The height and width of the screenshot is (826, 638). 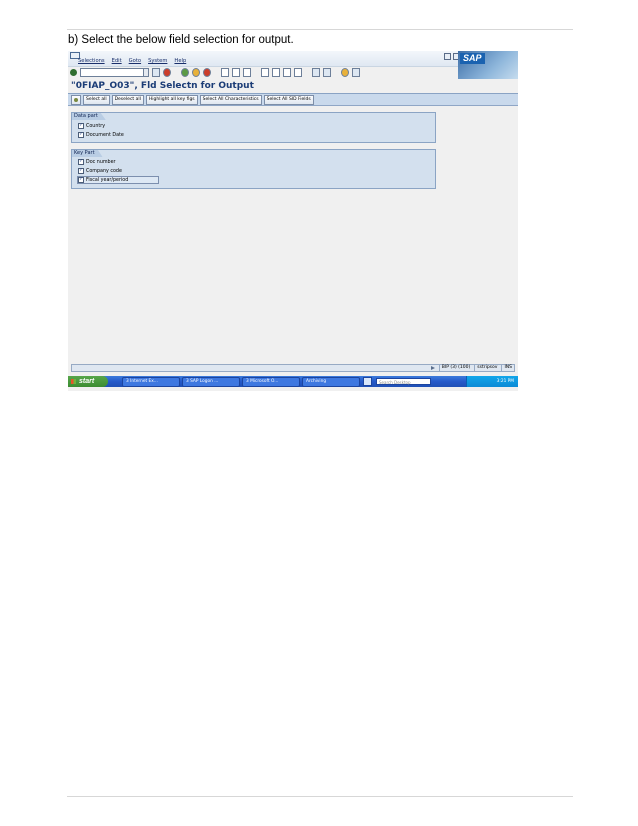 What do you see at coordinates (247, 72) in the screenshot?
I see `find-next-icon` at bounding box center [247, 72].